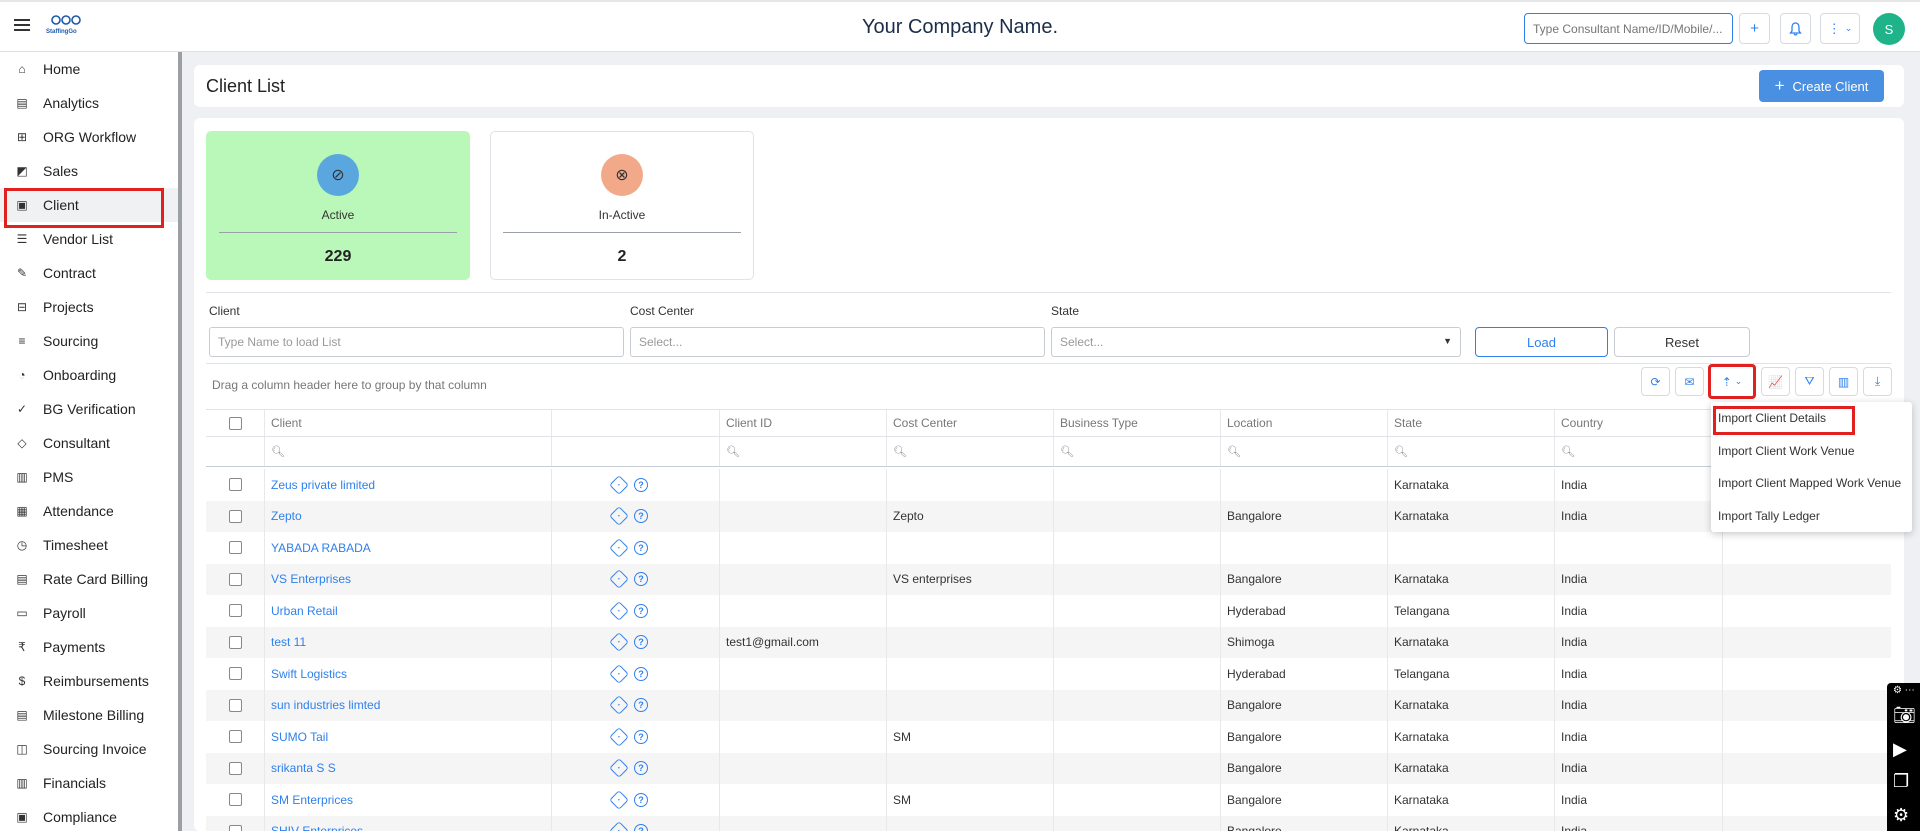 The image size is (1920, 831). I want to click on column-header-location: Location, so click(1303, 423).